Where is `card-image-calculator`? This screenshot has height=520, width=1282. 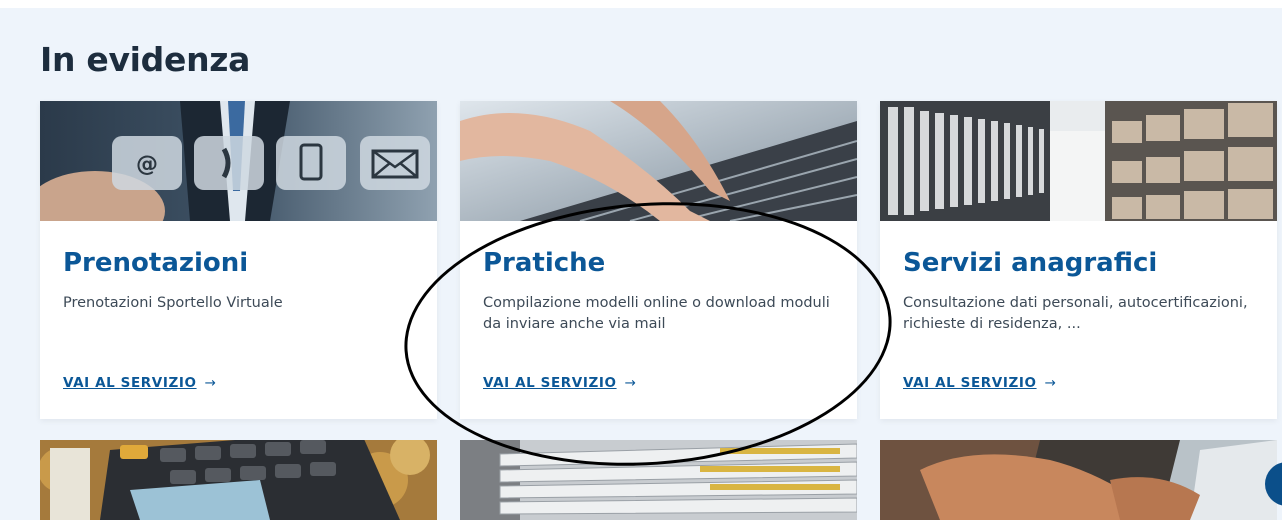 card-image-calculator is located at coordinates (238, 480).